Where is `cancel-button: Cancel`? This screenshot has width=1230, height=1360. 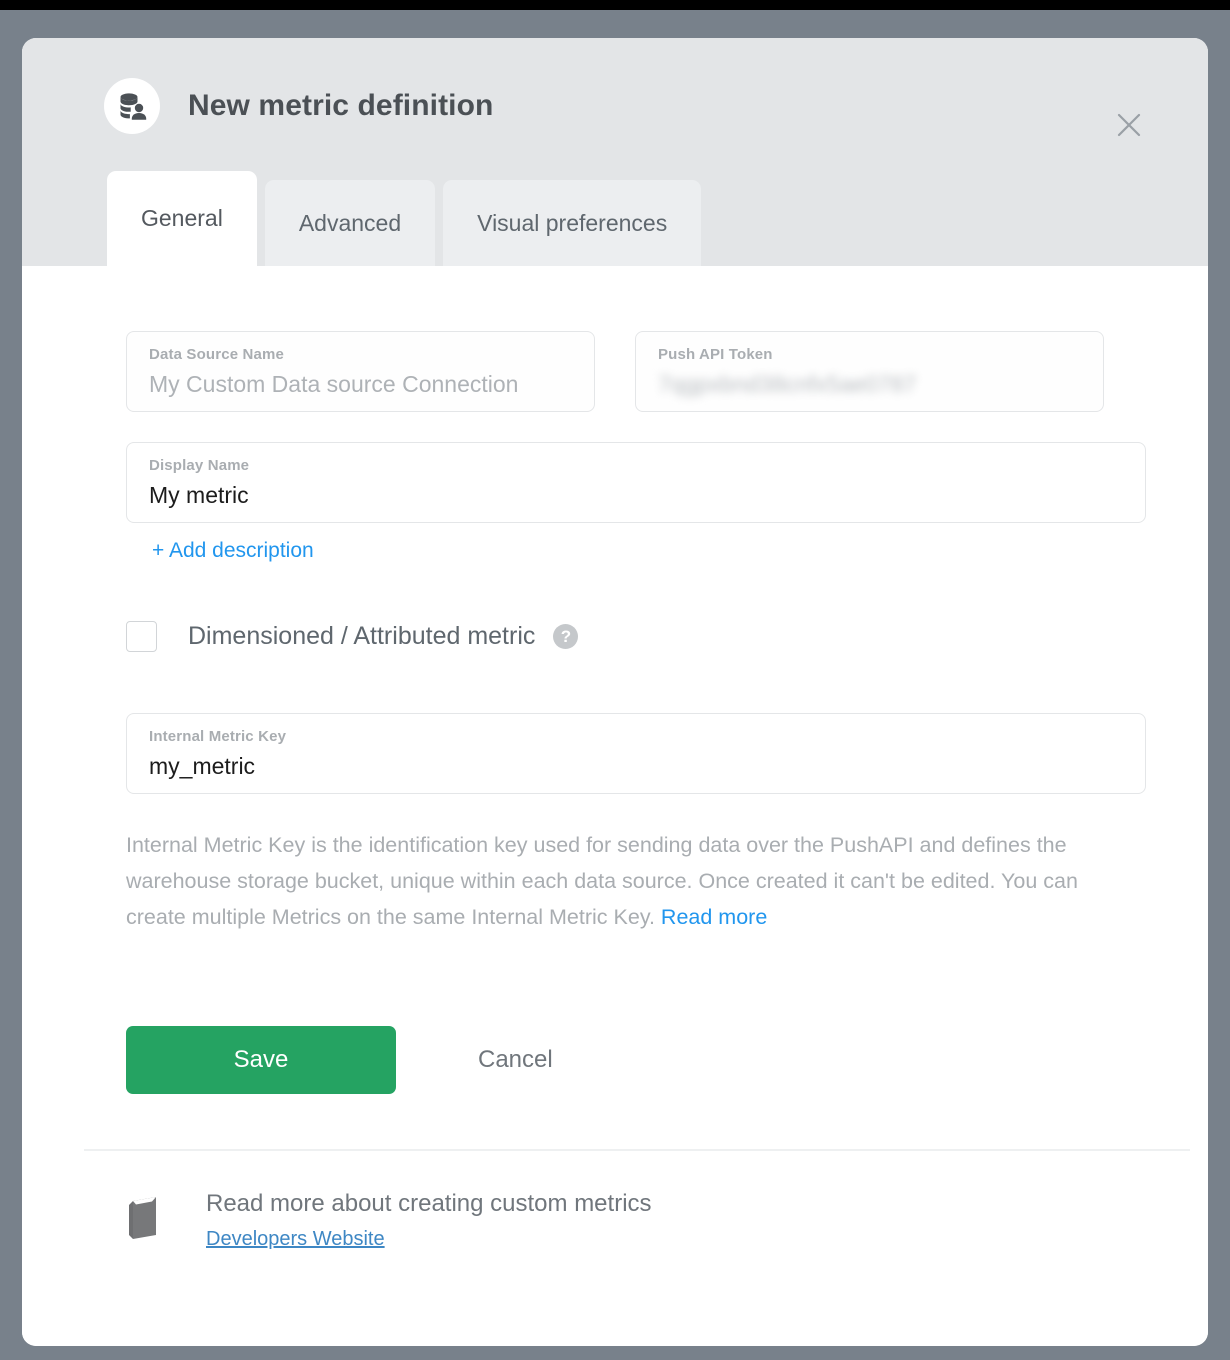 cancel-button: Cancel is located at coordinates (515, 1060).